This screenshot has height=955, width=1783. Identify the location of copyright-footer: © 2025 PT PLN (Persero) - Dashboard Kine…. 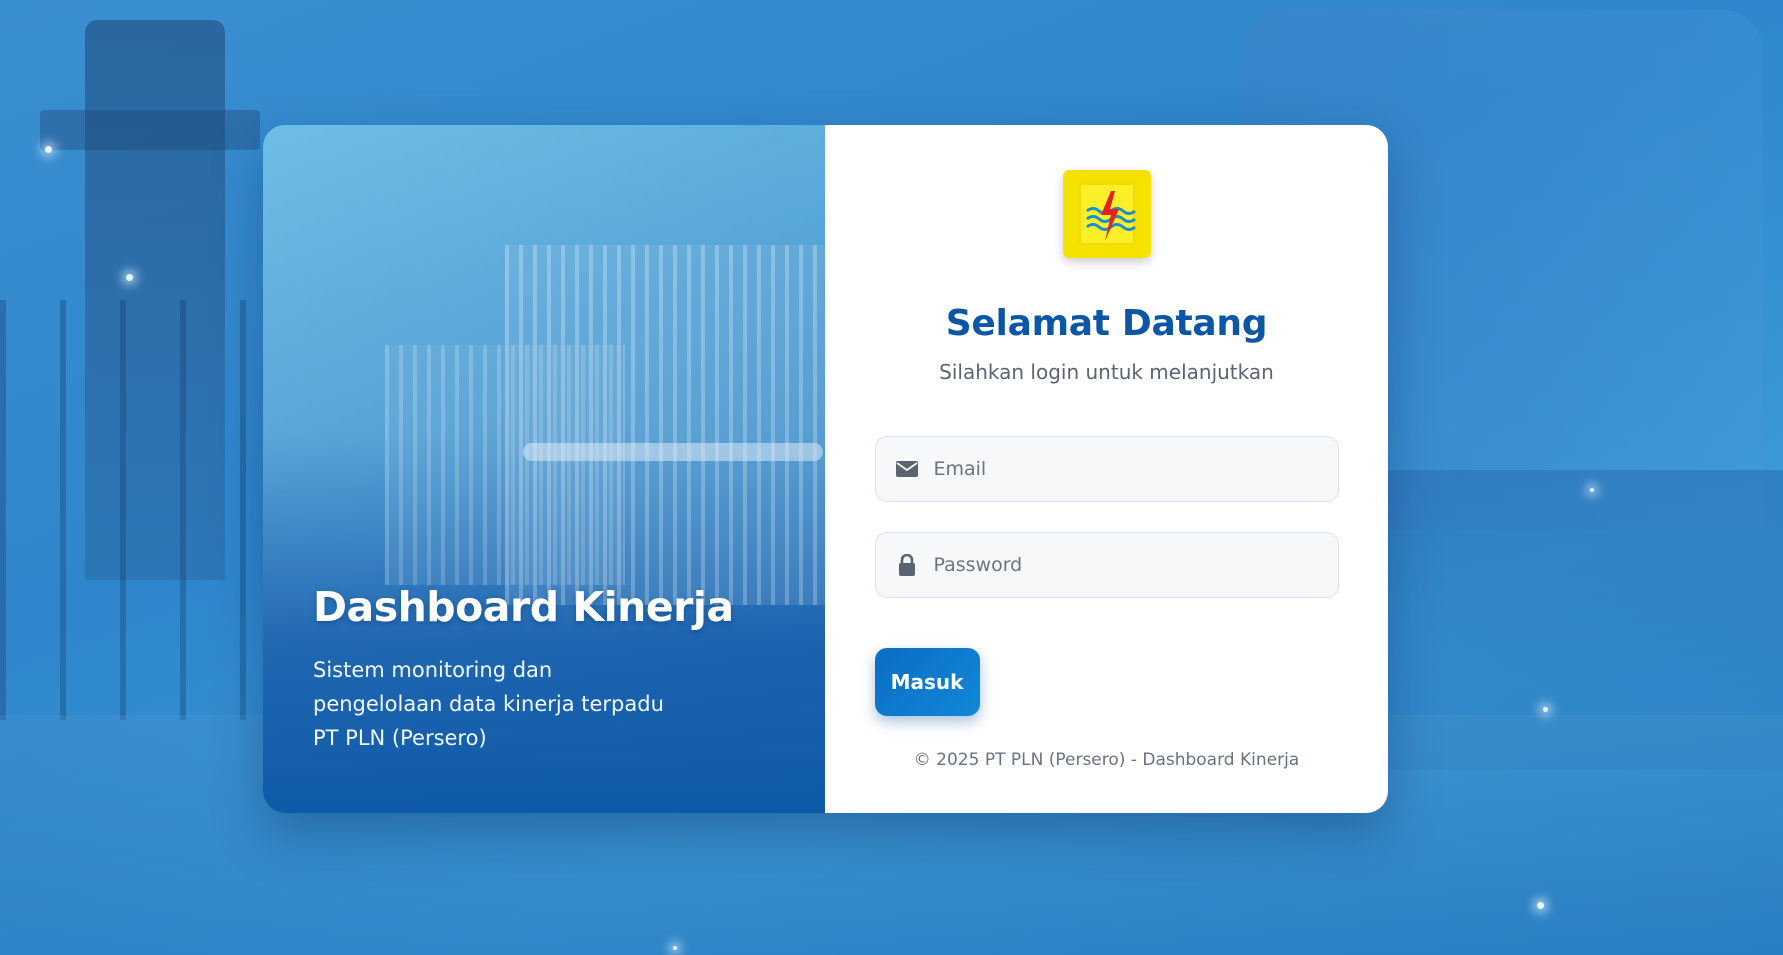
(1106, 760).